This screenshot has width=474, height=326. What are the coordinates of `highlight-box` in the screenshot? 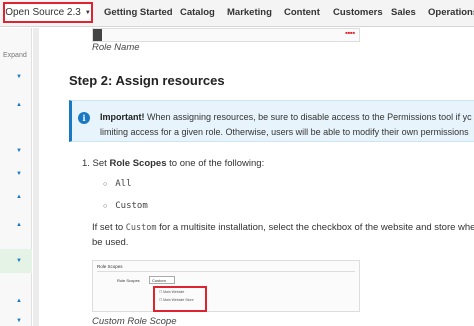 It's located at (180, 299).